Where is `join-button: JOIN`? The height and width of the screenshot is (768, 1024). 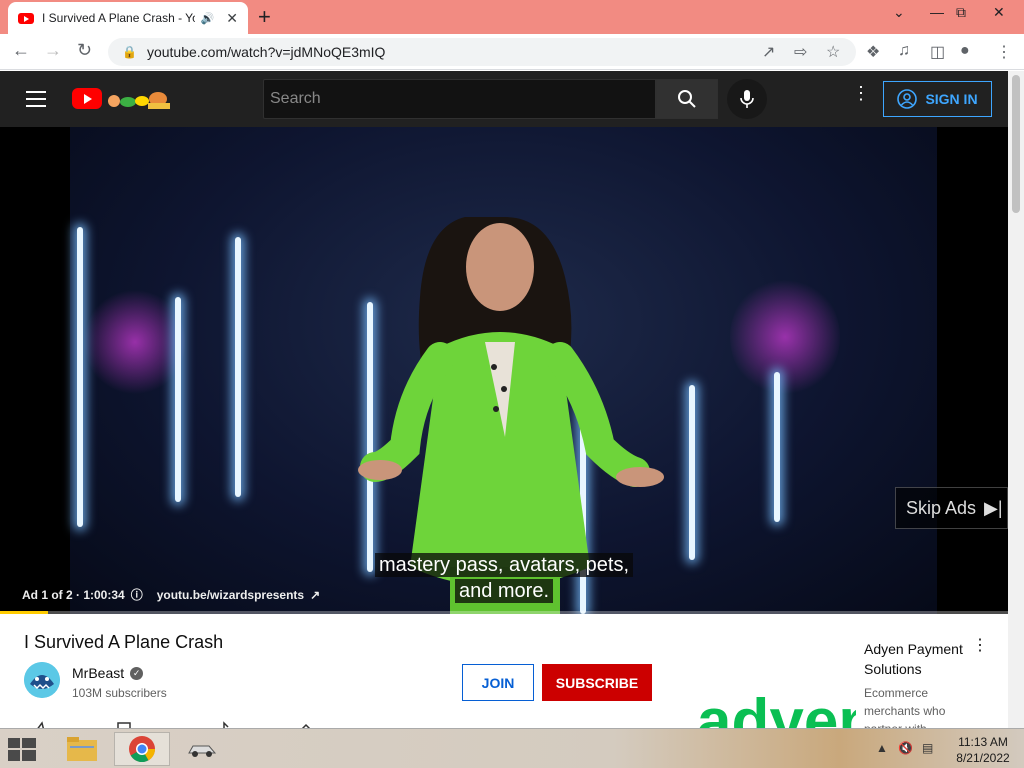
join-button: JOIN is located at coordinates (498, 682).